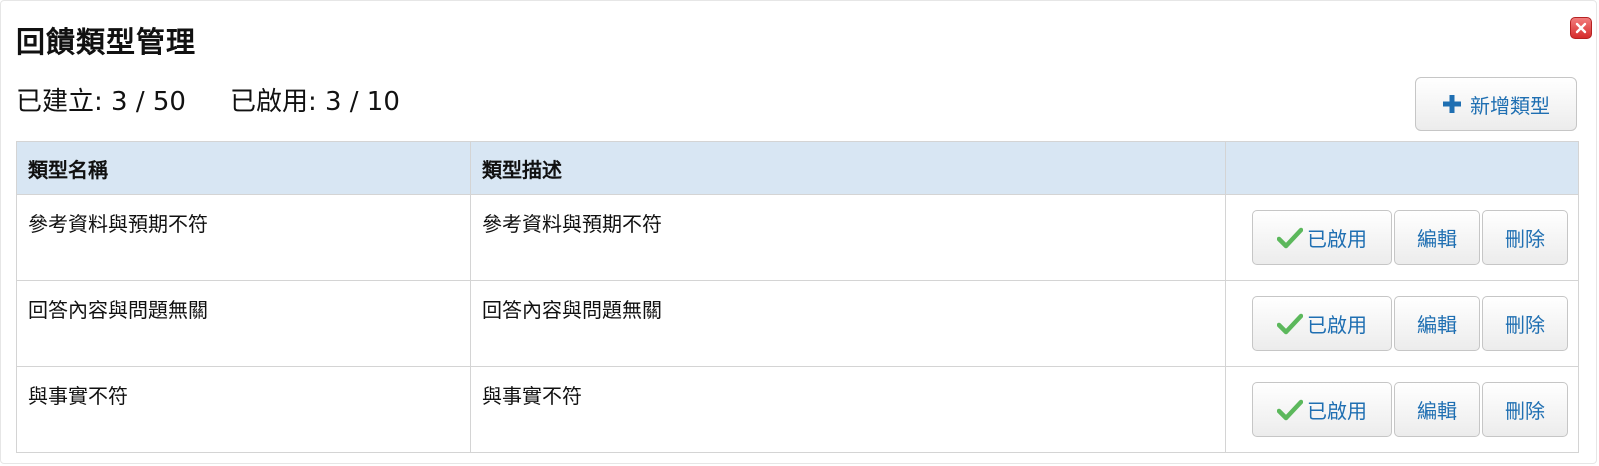 This screenshot has height=466, width=1599. I want to click on type-description-cell: 與事實不符, so click(848, 409).